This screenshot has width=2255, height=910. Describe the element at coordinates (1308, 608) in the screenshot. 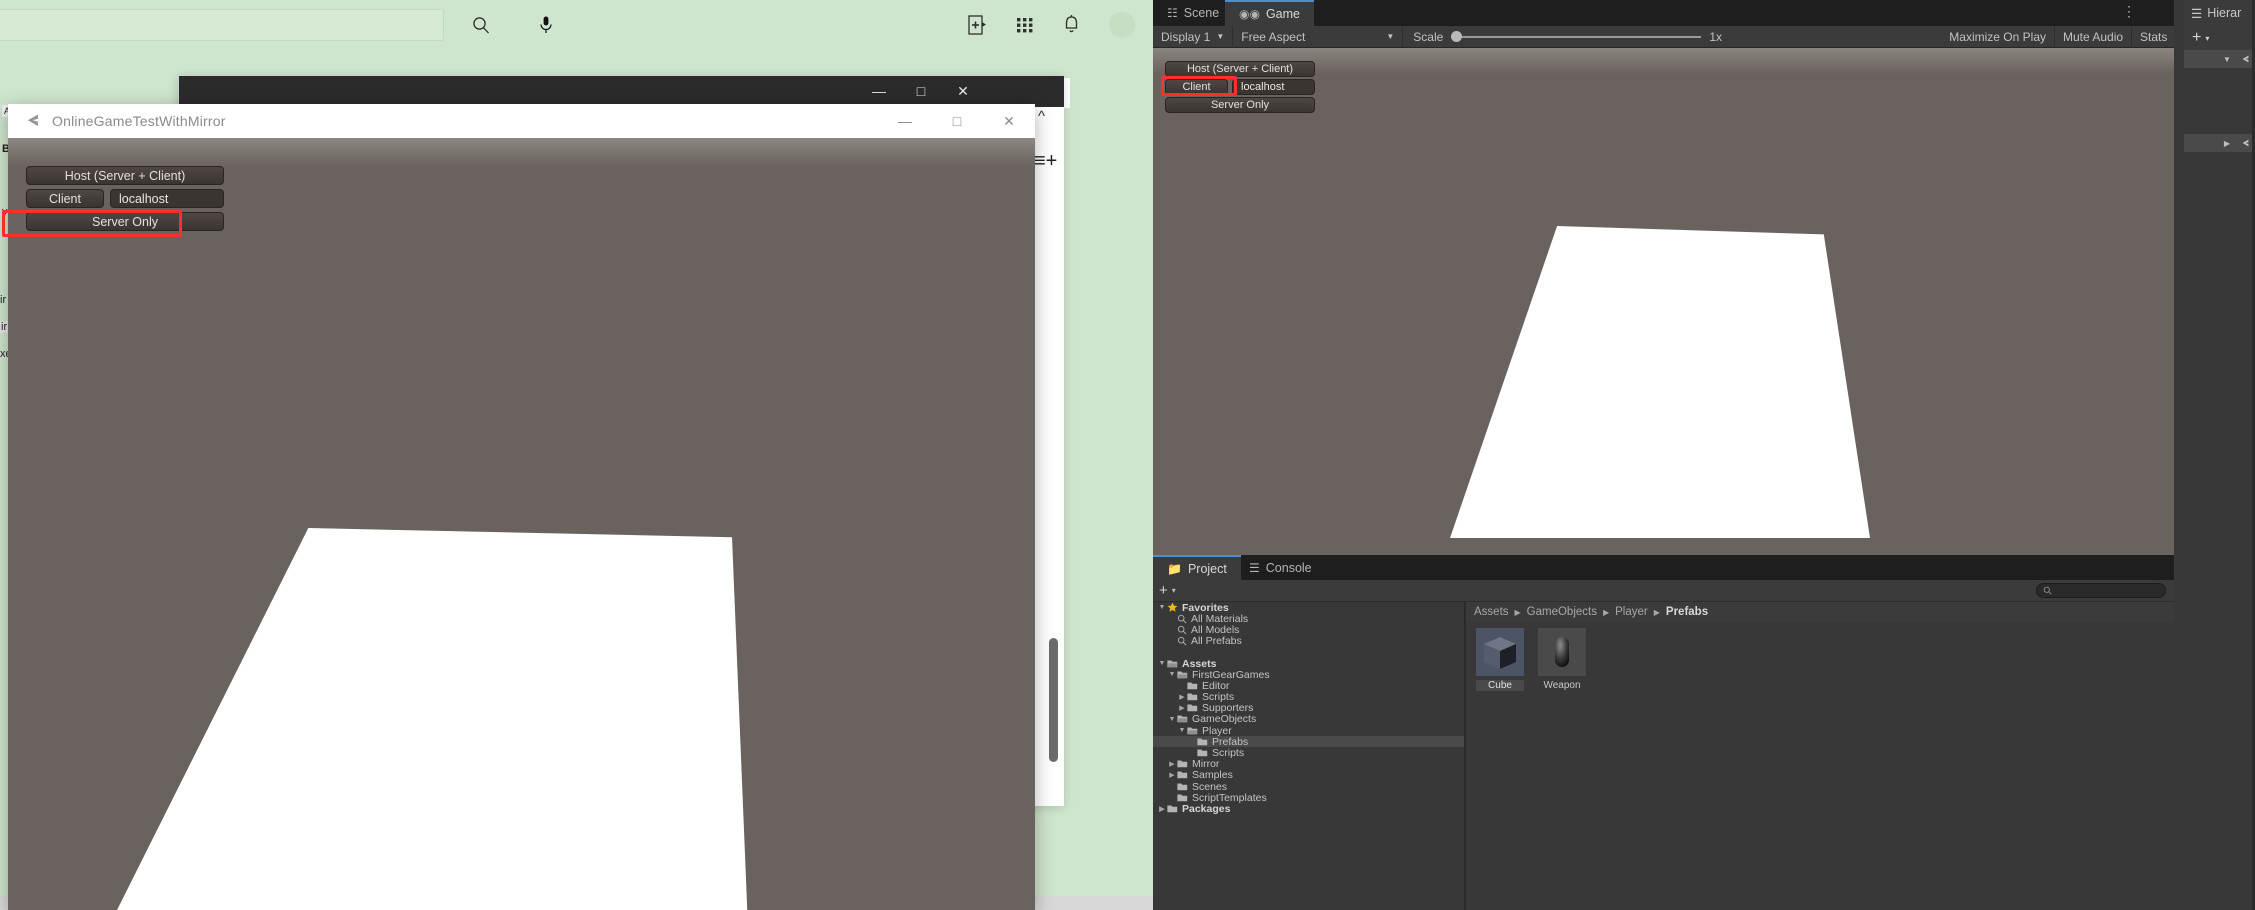

I see `tree-item-favorites: ▼ Favorites` at that location.